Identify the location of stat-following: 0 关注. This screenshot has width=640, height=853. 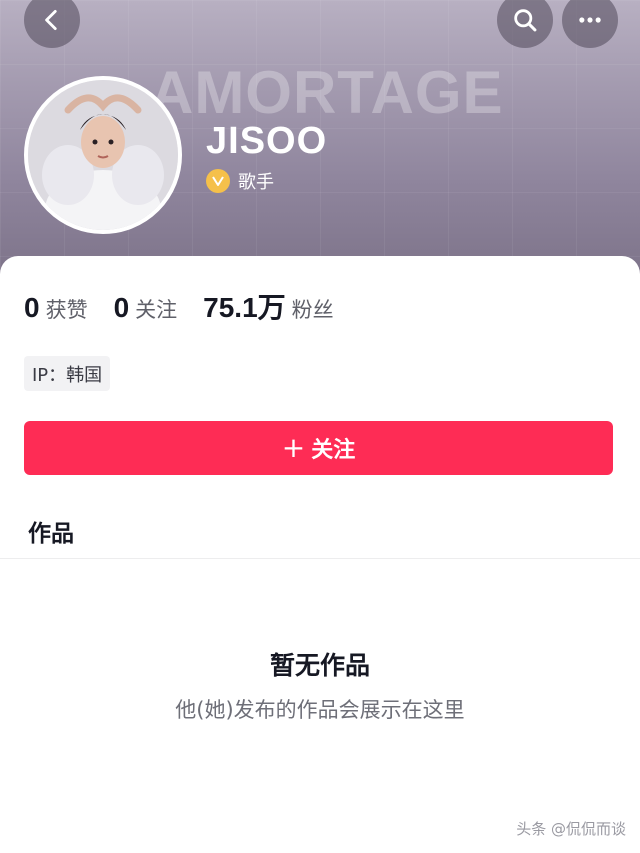
(146, 308).